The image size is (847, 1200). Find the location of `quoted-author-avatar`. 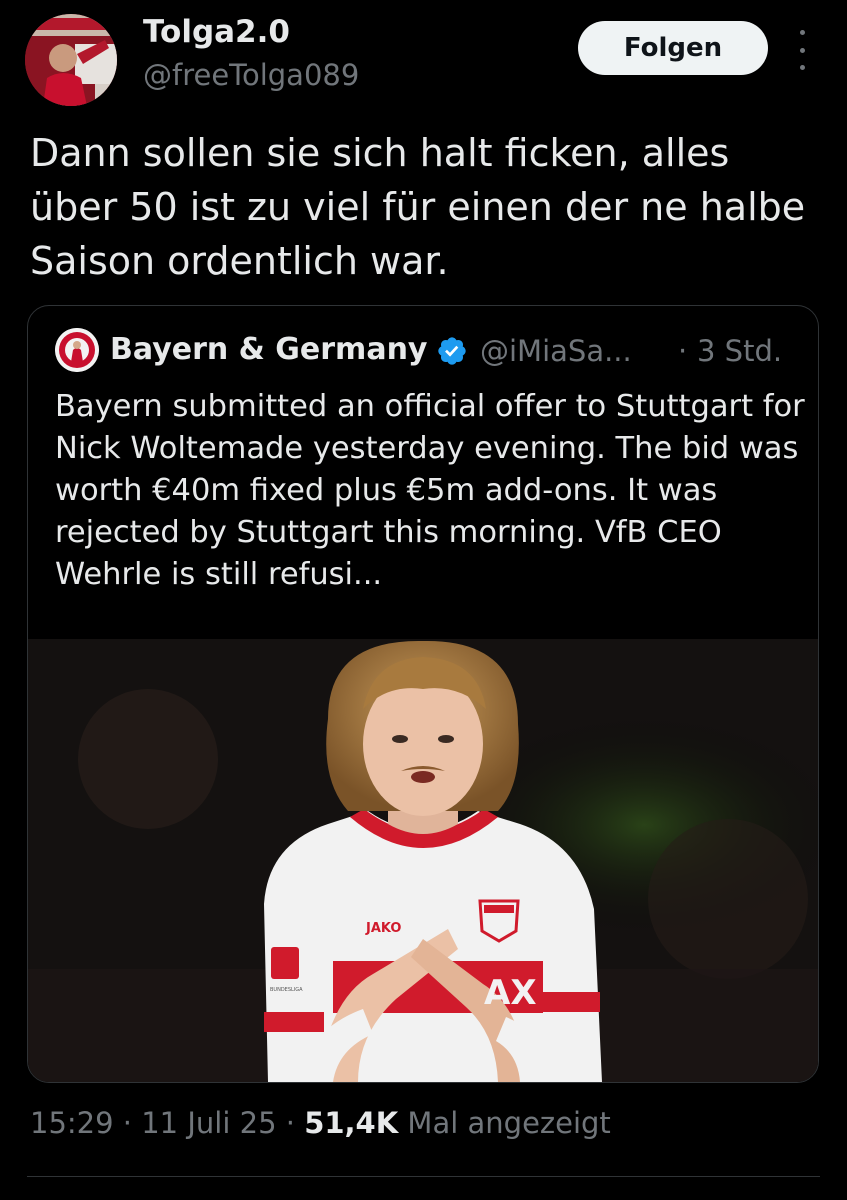

quoted-author-avatar is located at coordinates (77, 350).